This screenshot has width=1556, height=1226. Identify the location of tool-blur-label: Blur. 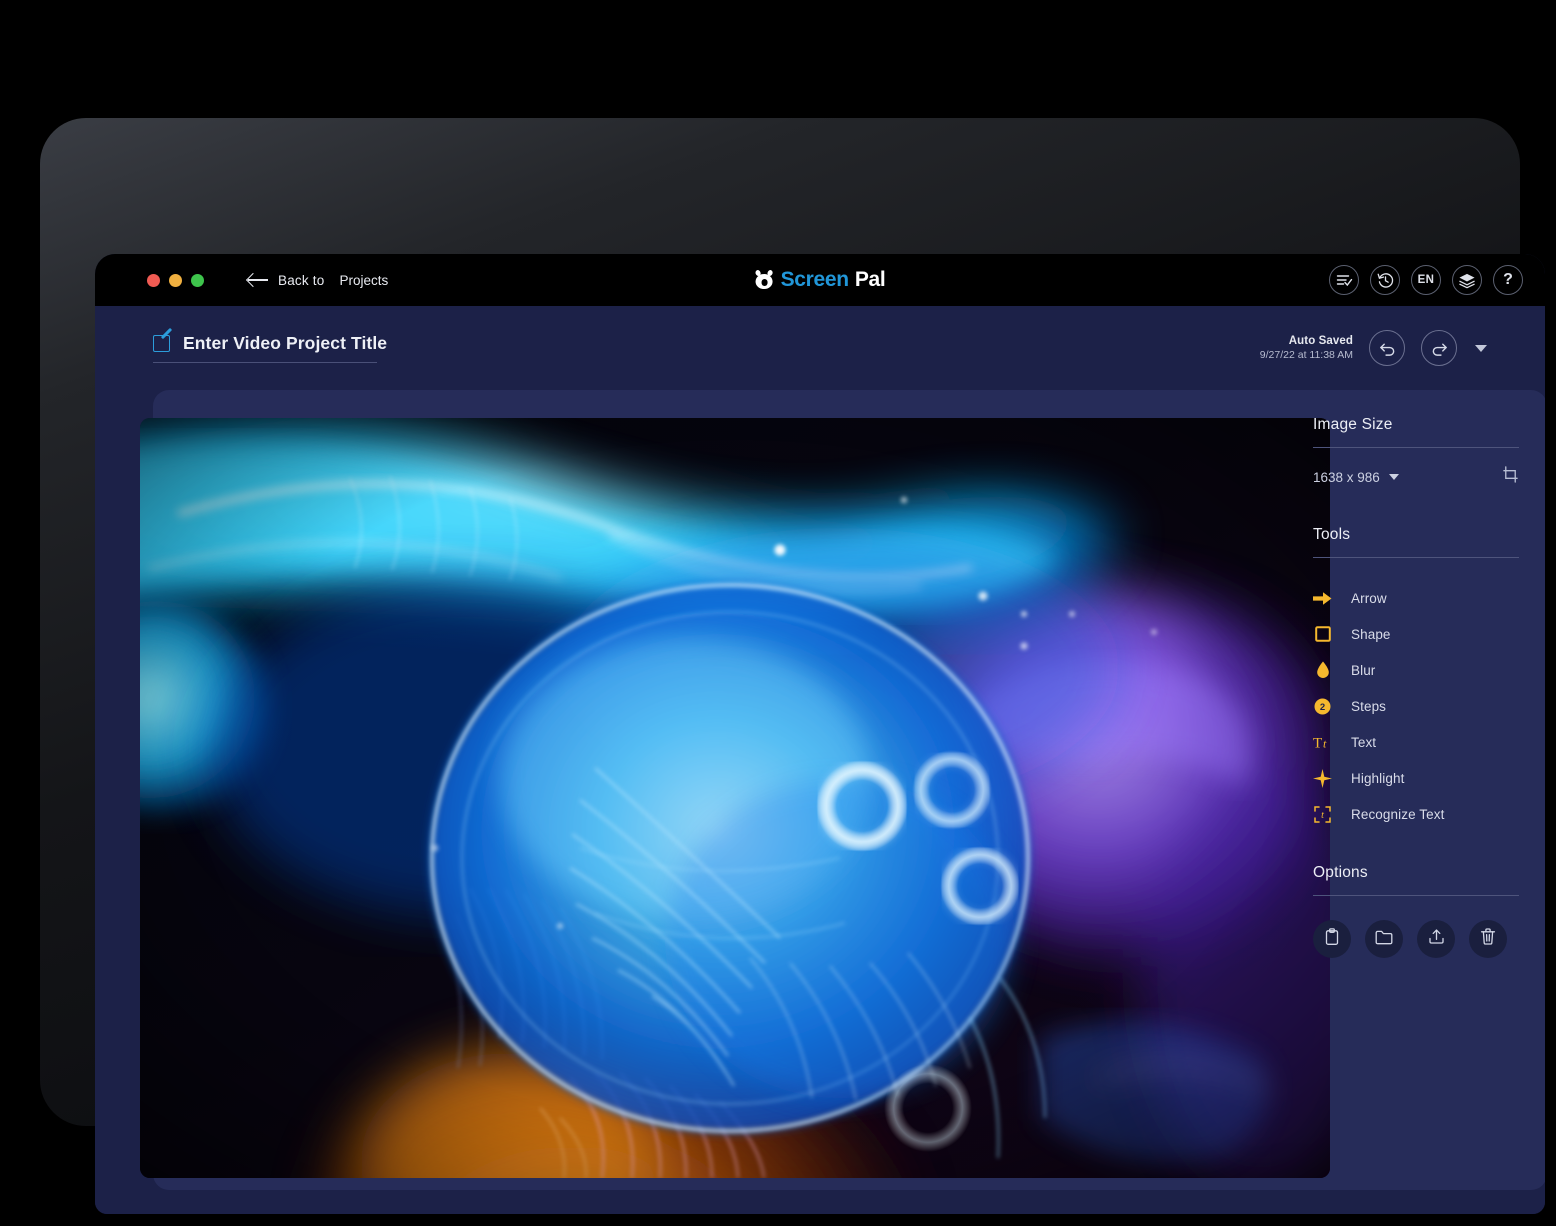
(1363, 670).